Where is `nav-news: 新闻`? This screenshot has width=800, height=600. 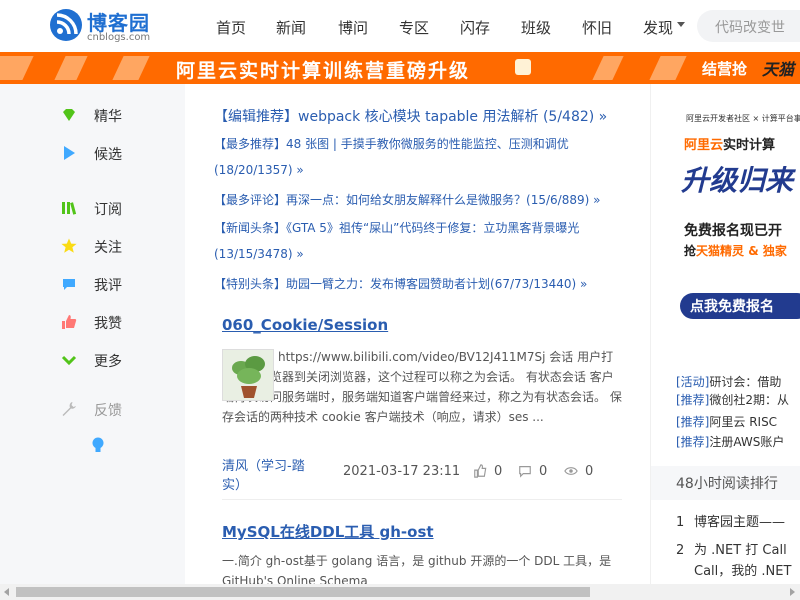
nav-news: 新闻 is located at coordinates (291, 27).